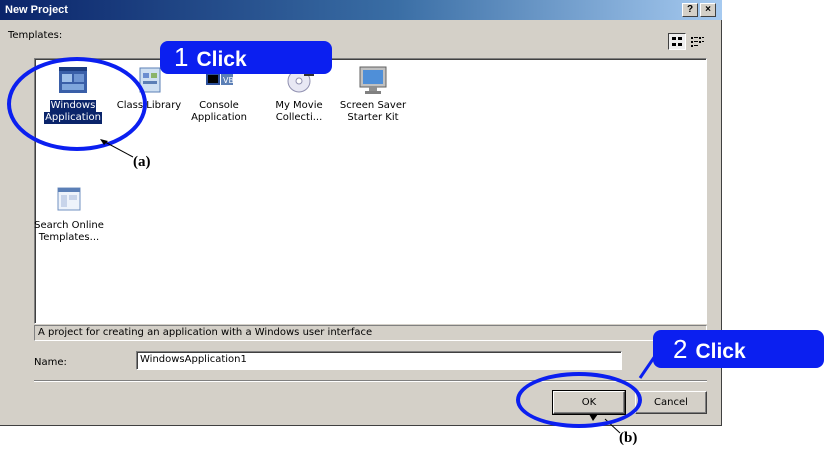 This screenshot has width=824, height=454. What do you see at coordinates (680, 349) in the screenshot?
I see `step2-number: 2` at bounding box center [680, 349].